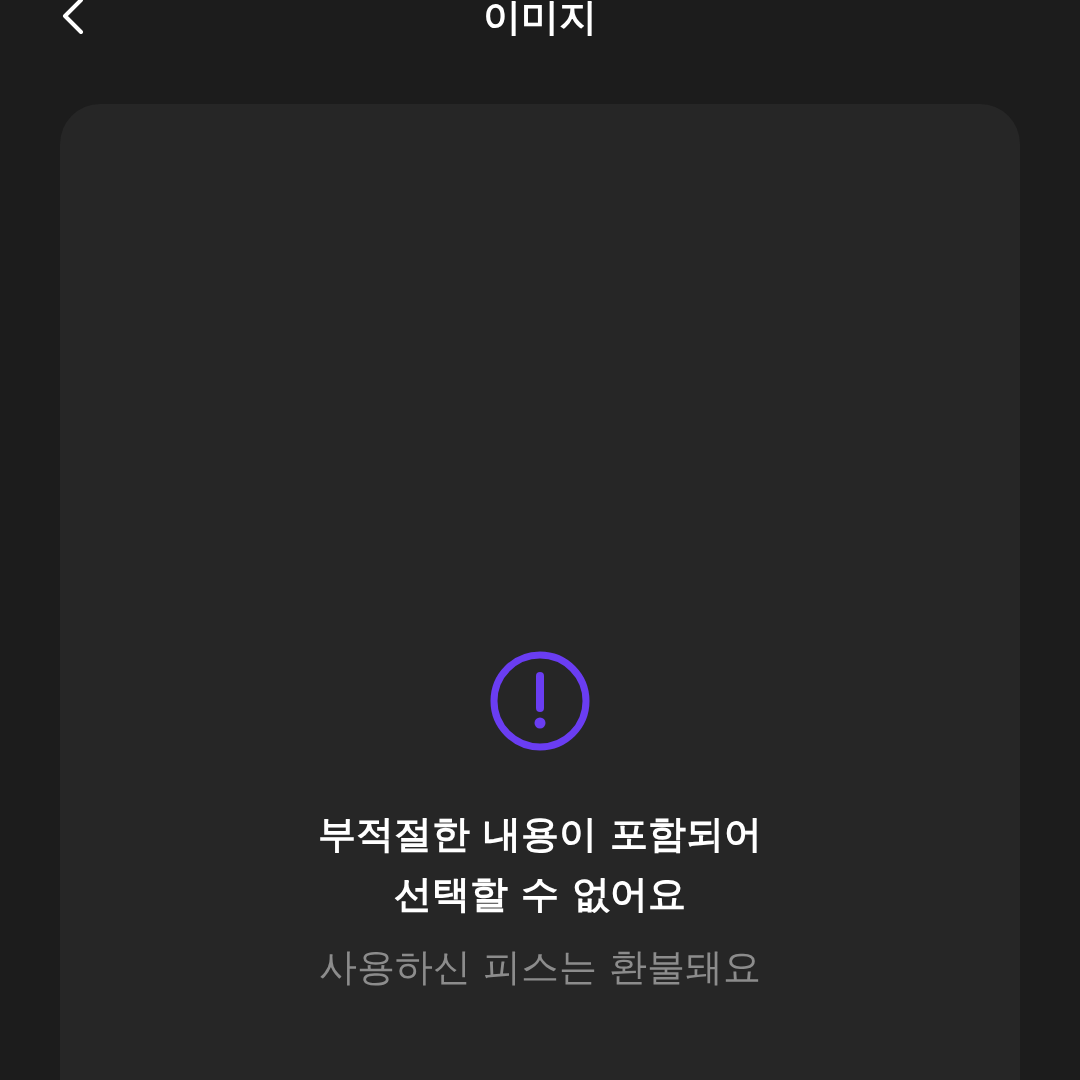  I want to click on screen-title: 이미지, so click(540, 18).